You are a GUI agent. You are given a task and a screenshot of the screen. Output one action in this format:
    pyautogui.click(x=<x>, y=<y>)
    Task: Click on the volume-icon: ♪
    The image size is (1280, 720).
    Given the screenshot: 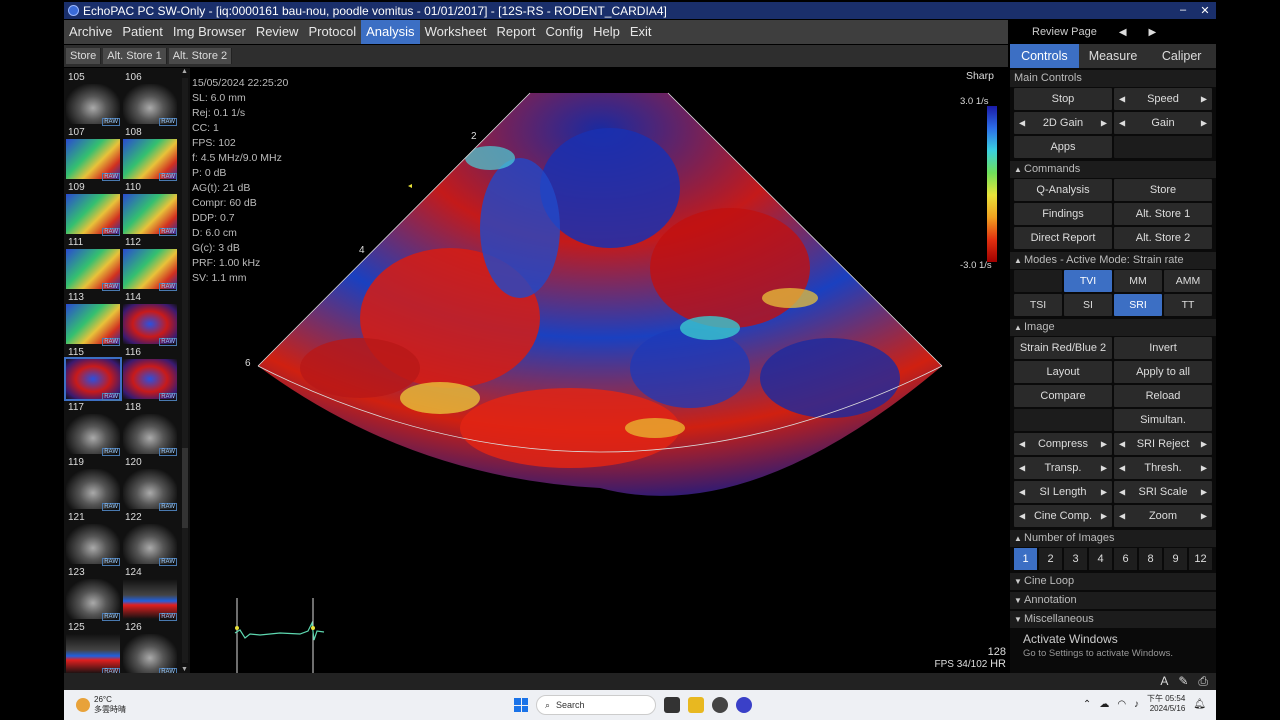 What is the action you would take?
    pyautogui.click(x=1136, y=704)
    